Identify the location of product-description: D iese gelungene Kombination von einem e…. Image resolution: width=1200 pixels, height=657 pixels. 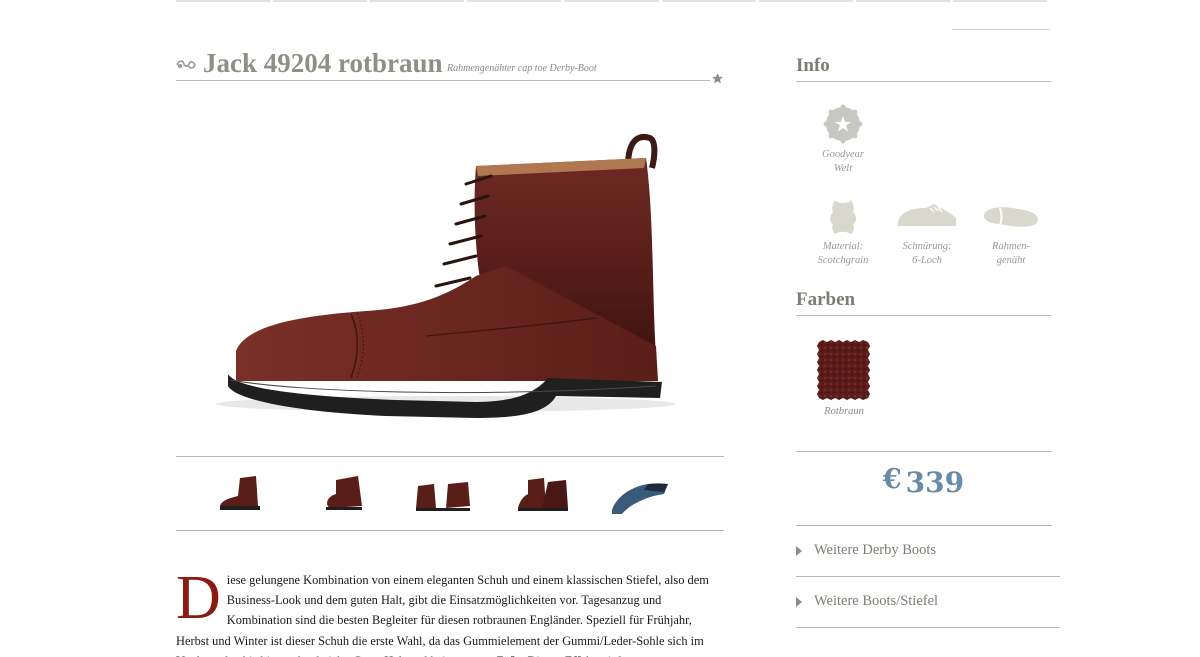
(449, 613).